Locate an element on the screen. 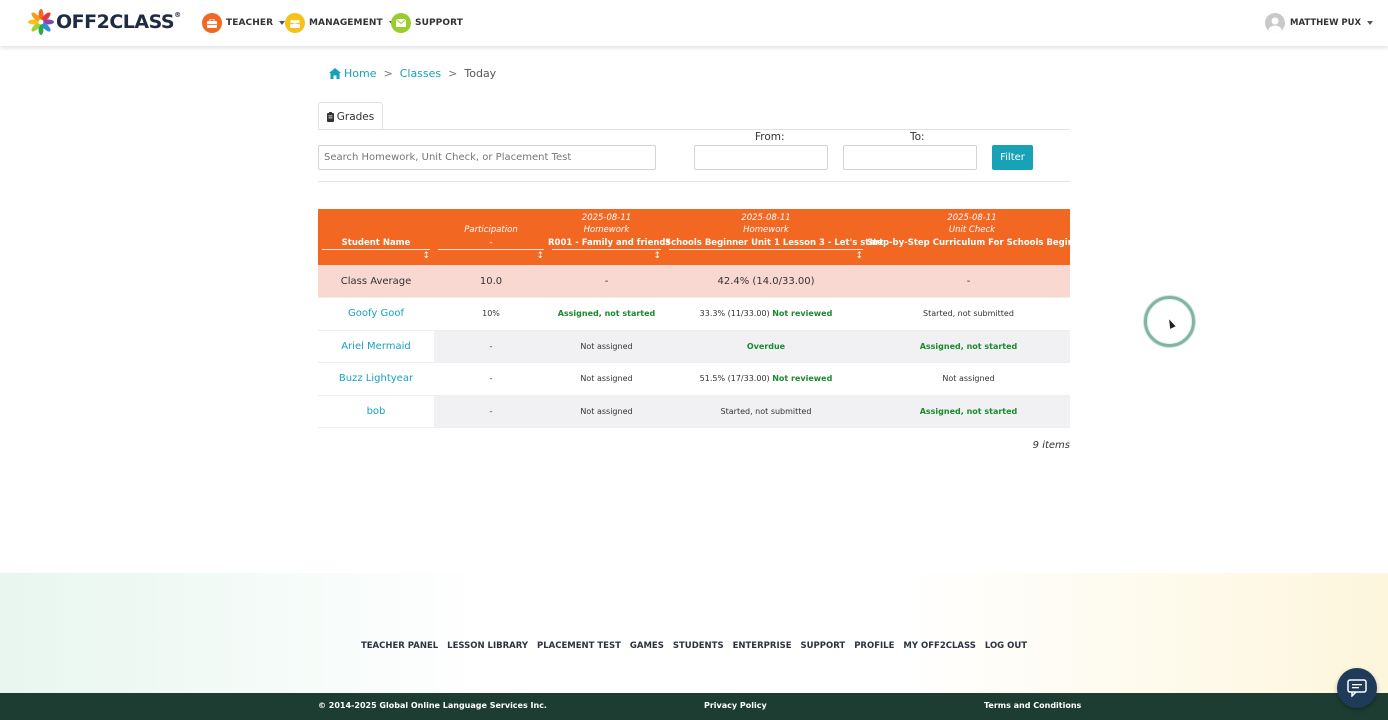 The width and height of the screenshot is (1388, 720). nav-management: MANAGEMENT is located at coordinates (340, 23).